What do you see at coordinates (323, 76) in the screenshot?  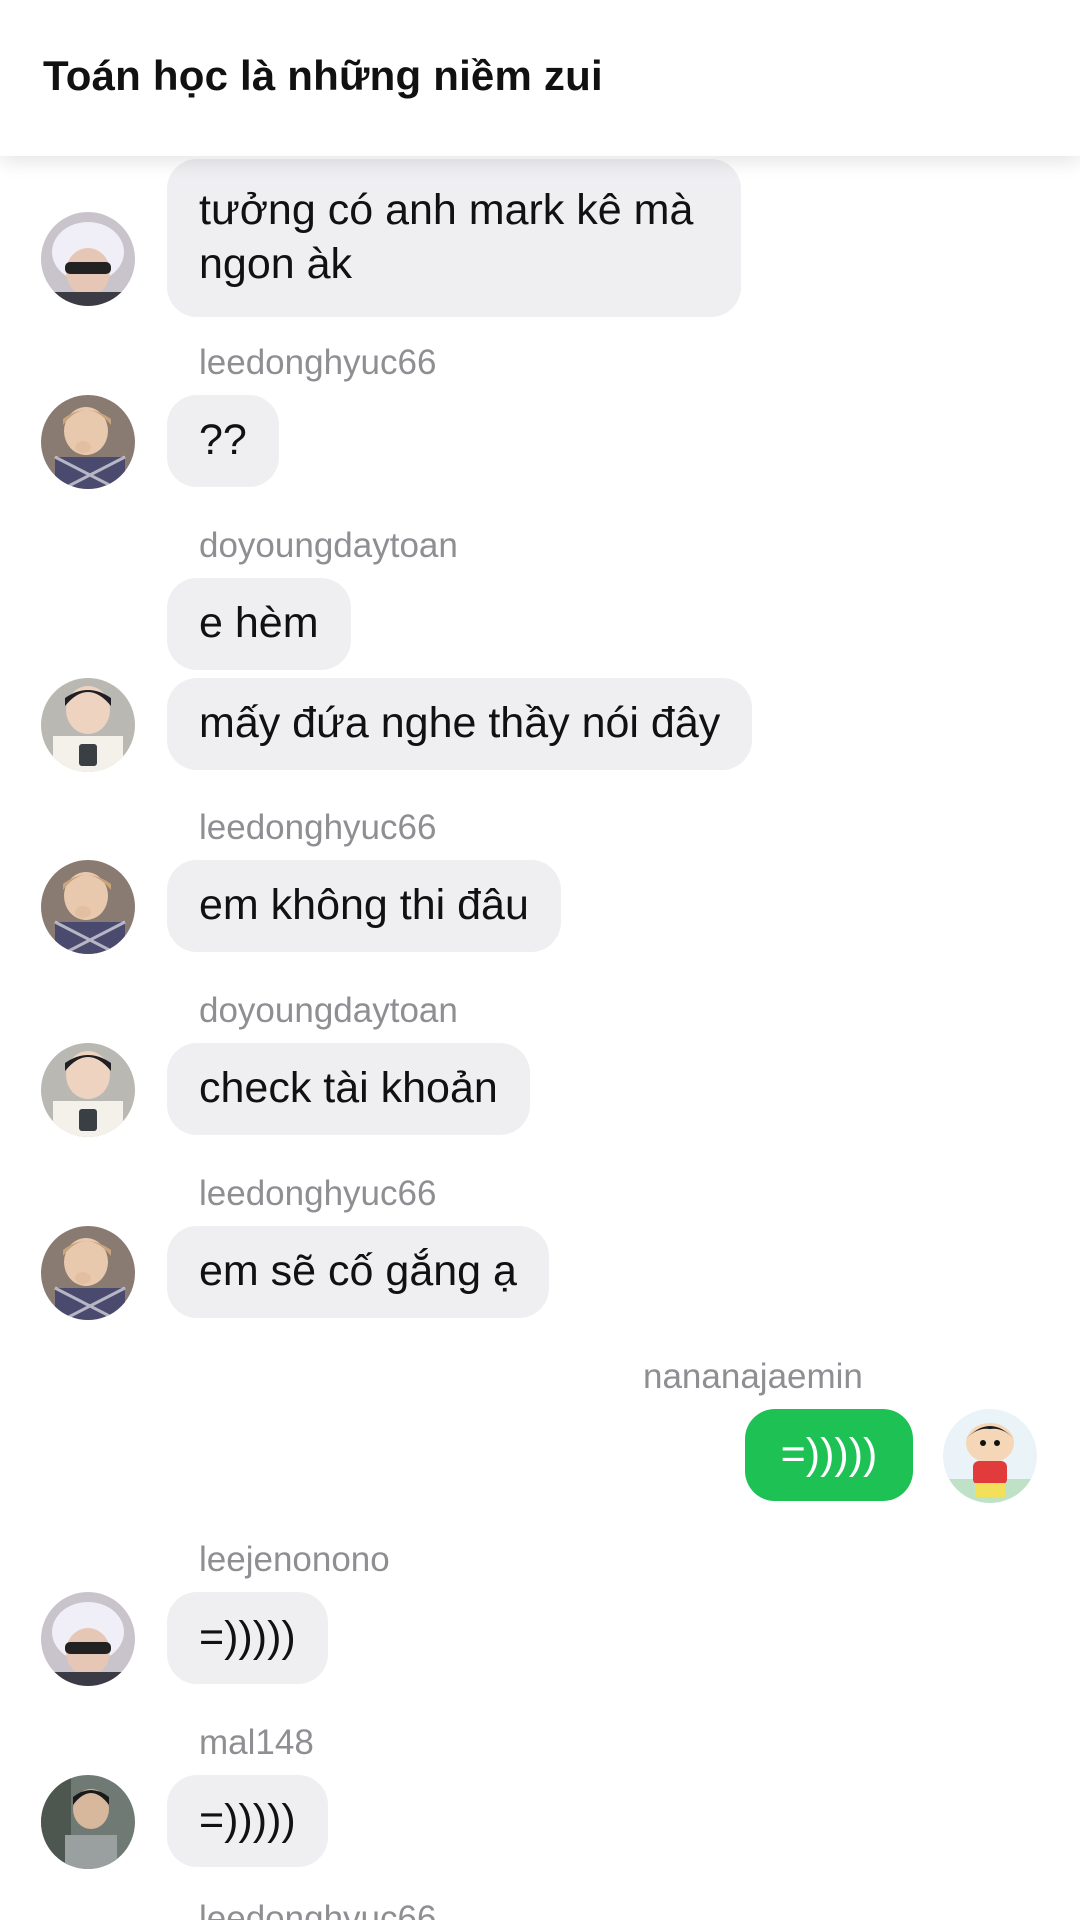 I see `chat-title: Toán học là những niềm zui` at bounding box center [323, 76].